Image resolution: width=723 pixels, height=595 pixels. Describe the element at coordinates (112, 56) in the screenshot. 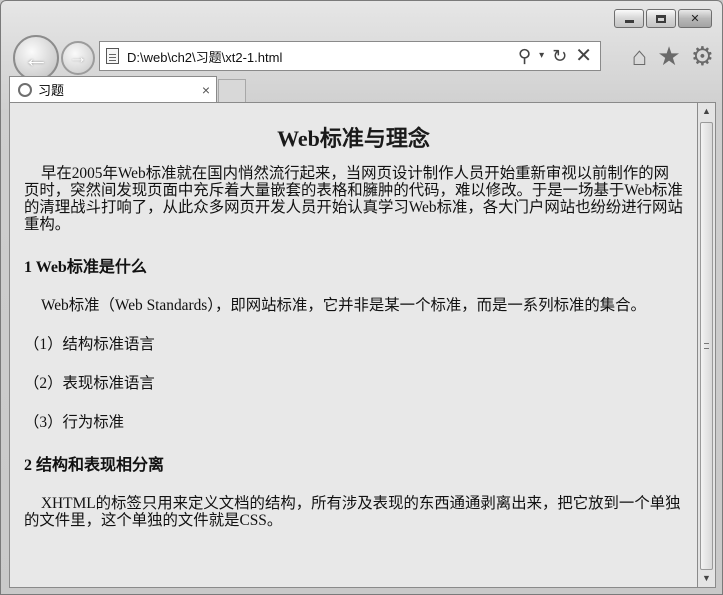

I see `page-icon` at that location.